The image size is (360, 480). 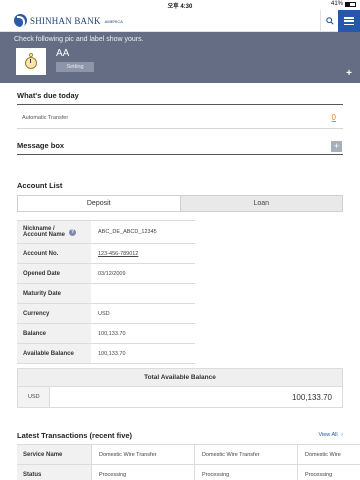 What do you see at coordinates (143, 253) in the screenshot?
I see `account-number-link: 123-456-789012` at bounding box center [143, 253].